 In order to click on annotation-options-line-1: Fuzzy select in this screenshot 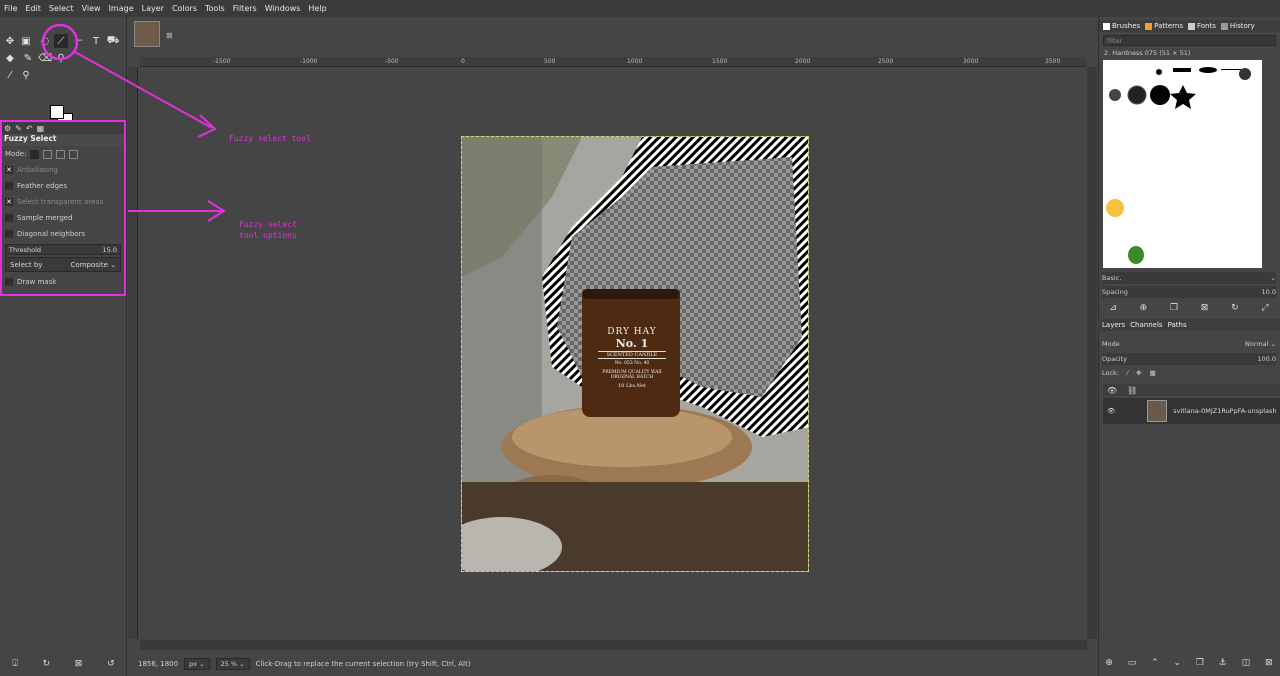, I will do `click(268, 224)`.